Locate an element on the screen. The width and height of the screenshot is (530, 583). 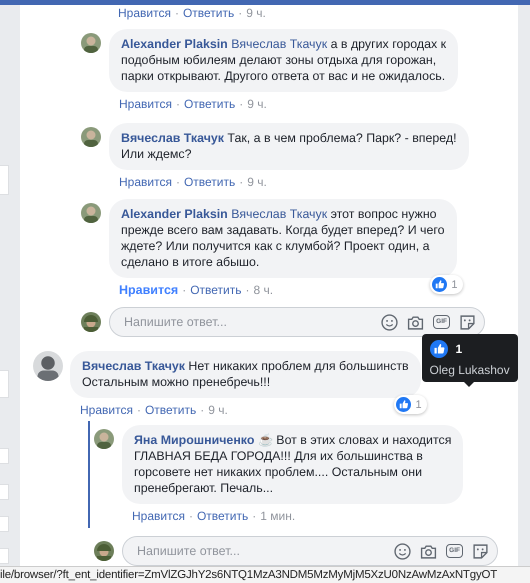
timestamp: 8 ч. is located at coordinates (263, 290).